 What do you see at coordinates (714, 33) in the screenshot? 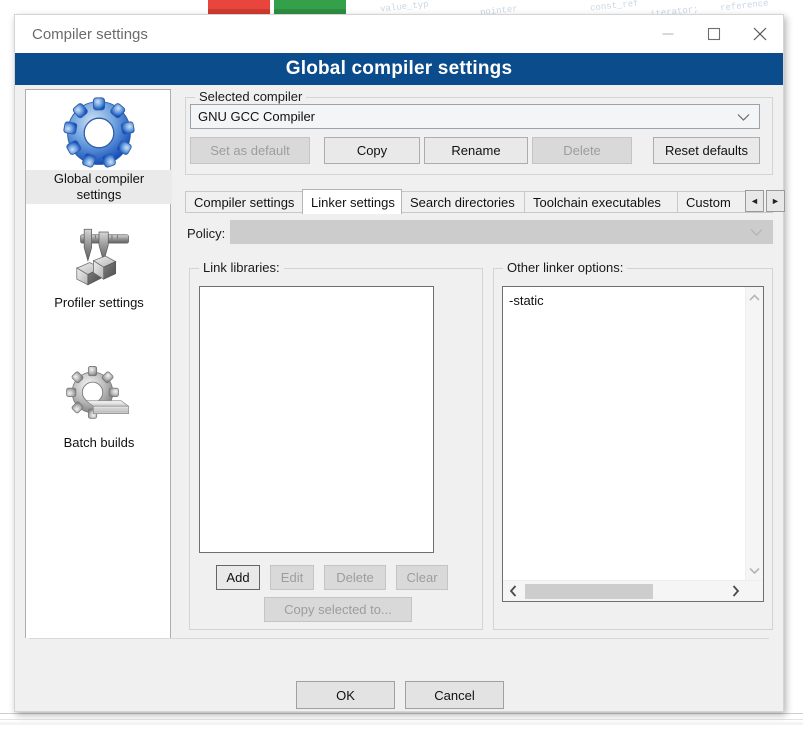
I see `maximize-button` at bounding box center [714, 33].